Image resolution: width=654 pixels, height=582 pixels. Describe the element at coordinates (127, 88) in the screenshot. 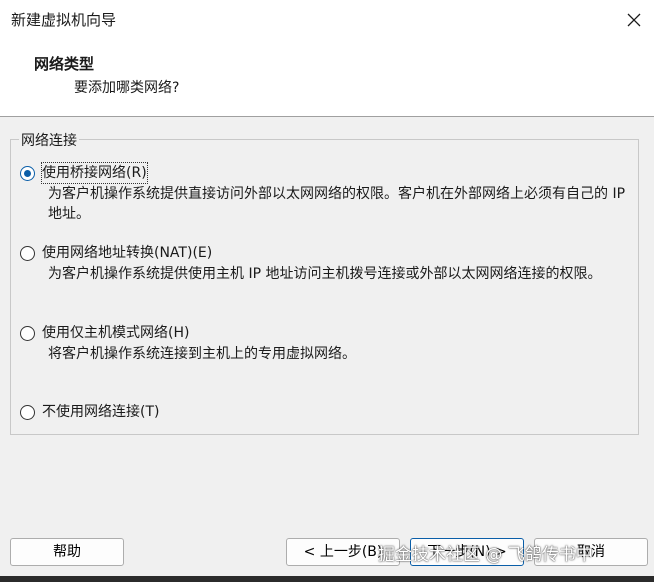

I see `page-subtitle: 要添加哪类网络?` at that location.